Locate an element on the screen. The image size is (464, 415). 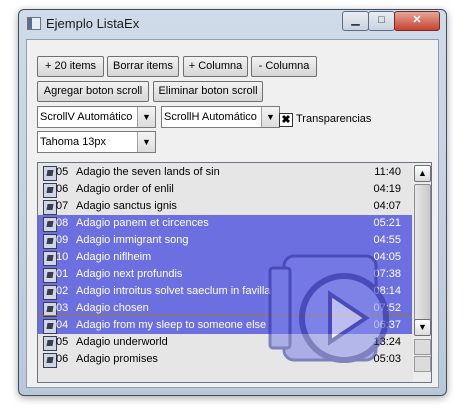
add-items-button: + 20 items is located at coordinates (70, 66).